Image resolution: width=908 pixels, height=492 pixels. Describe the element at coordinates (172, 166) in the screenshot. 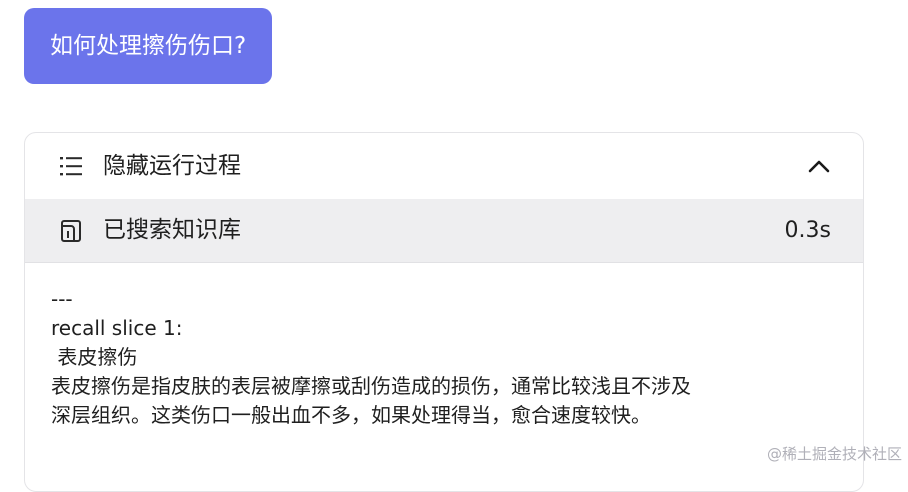

I see `toggle-process-label: 隐藏运行过程` at that location.